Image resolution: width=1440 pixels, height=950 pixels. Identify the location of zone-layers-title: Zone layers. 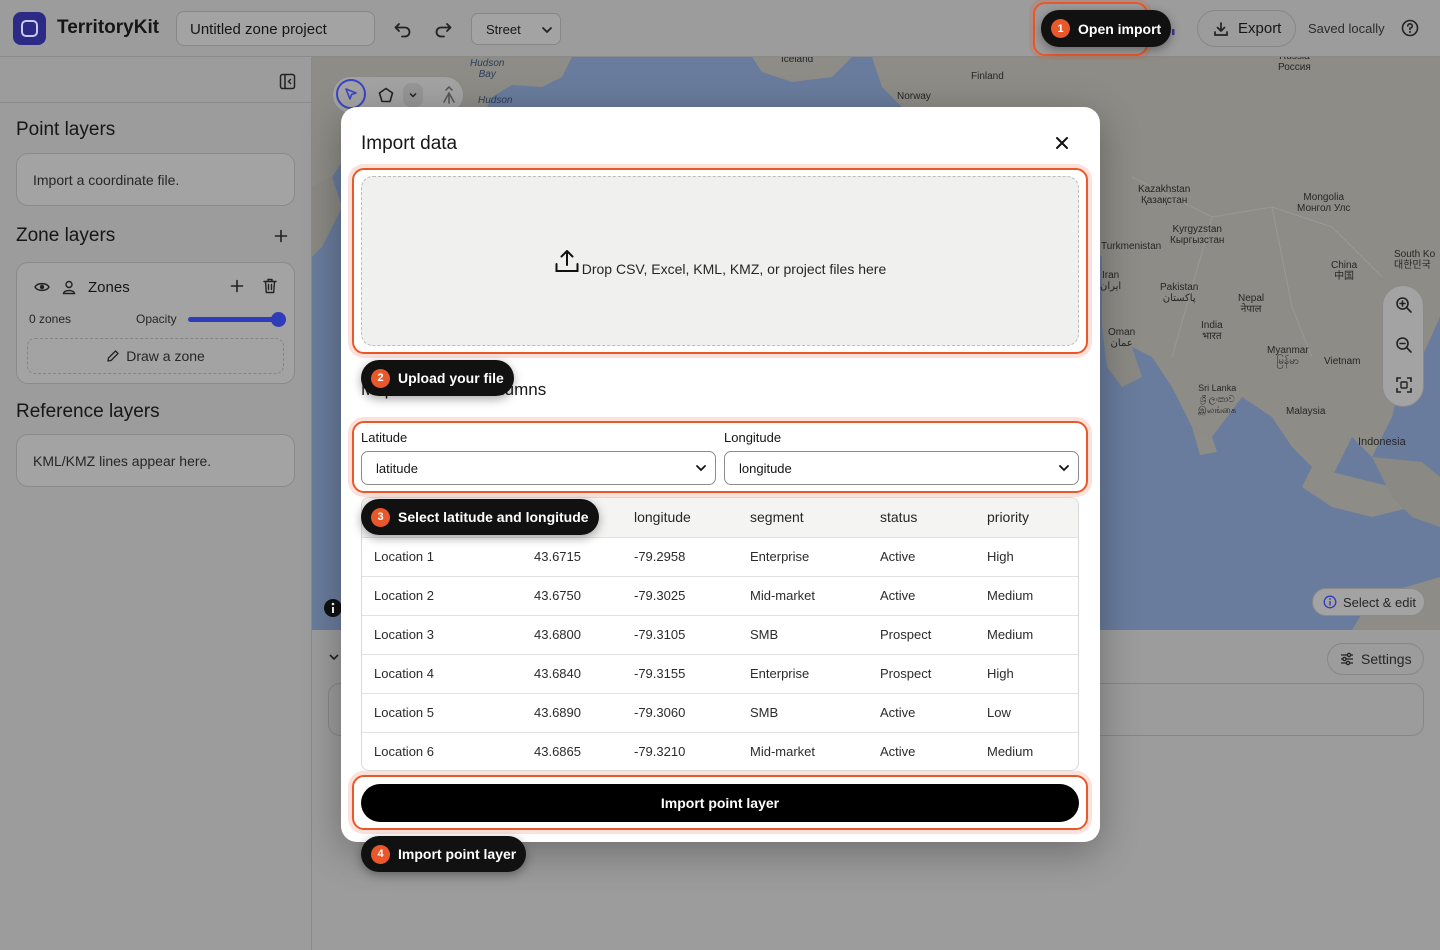
(66, 235).